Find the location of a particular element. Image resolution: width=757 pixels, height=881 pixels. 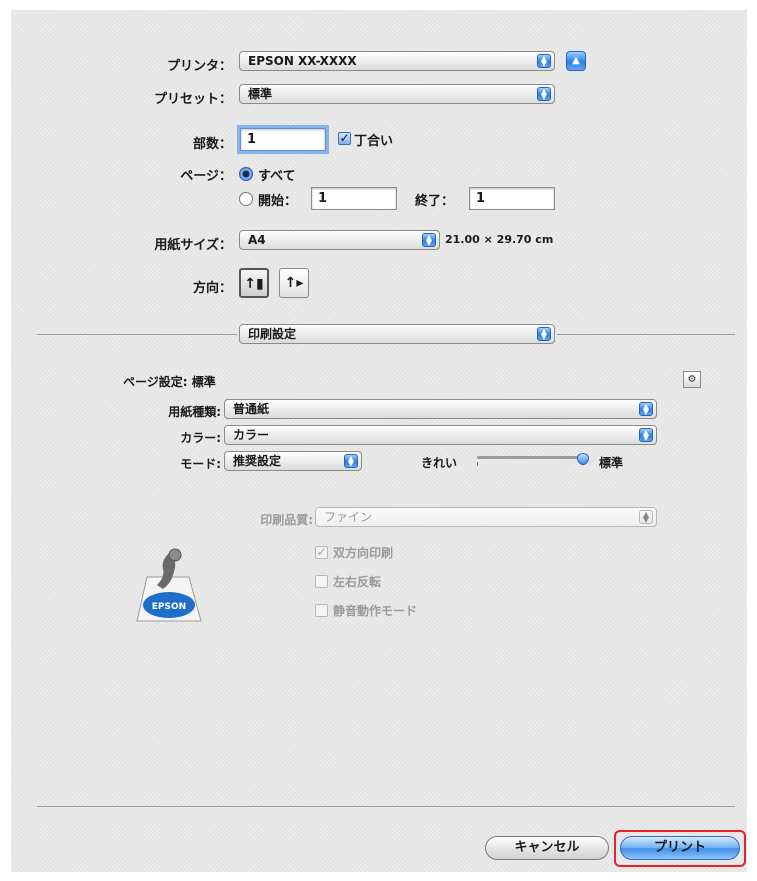

color-value: カラー is located at coordinates (251, 435).